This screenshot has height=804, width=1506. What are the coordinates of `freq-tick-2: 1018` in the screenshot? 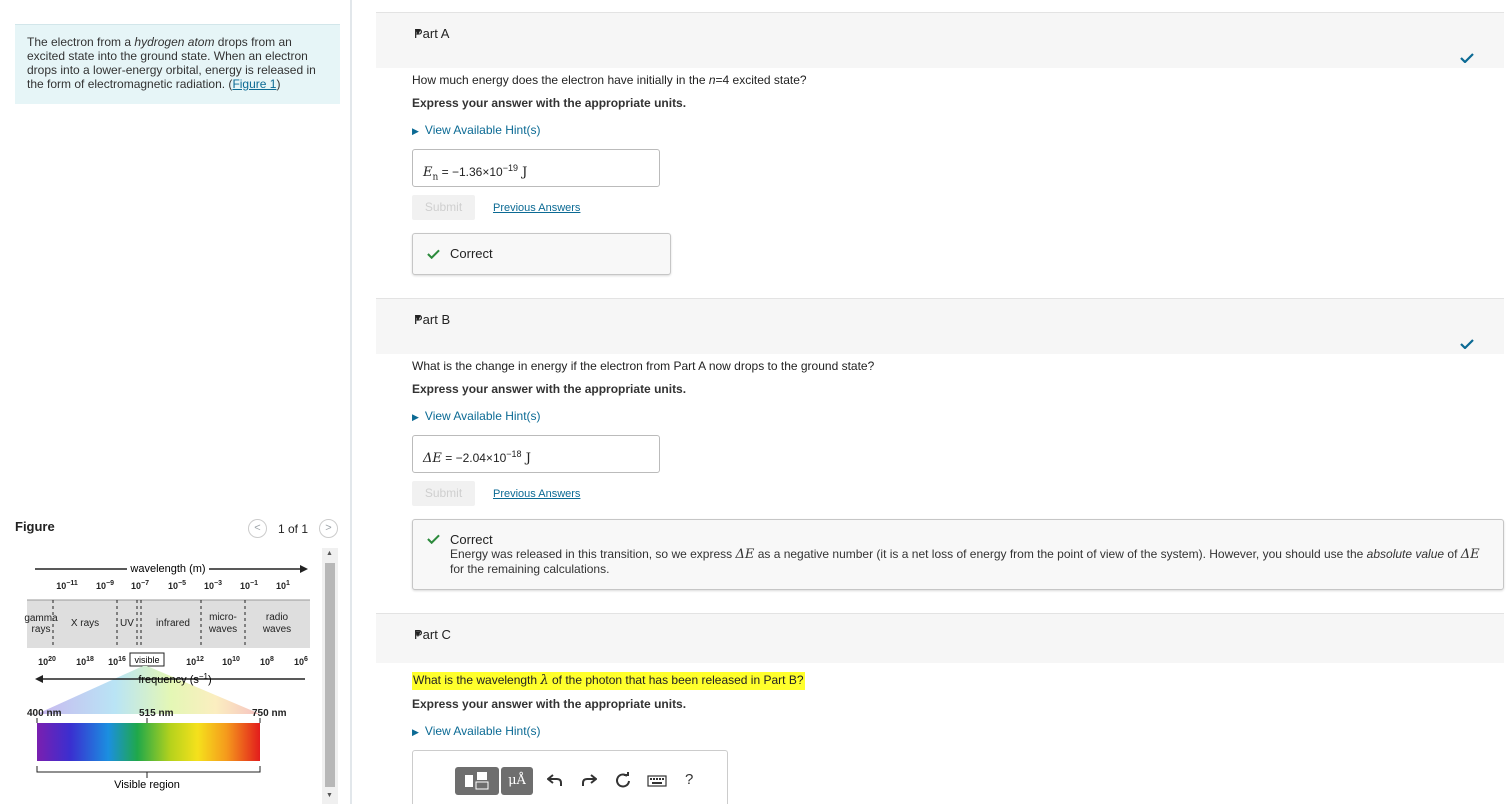 It's located at (85, 661).